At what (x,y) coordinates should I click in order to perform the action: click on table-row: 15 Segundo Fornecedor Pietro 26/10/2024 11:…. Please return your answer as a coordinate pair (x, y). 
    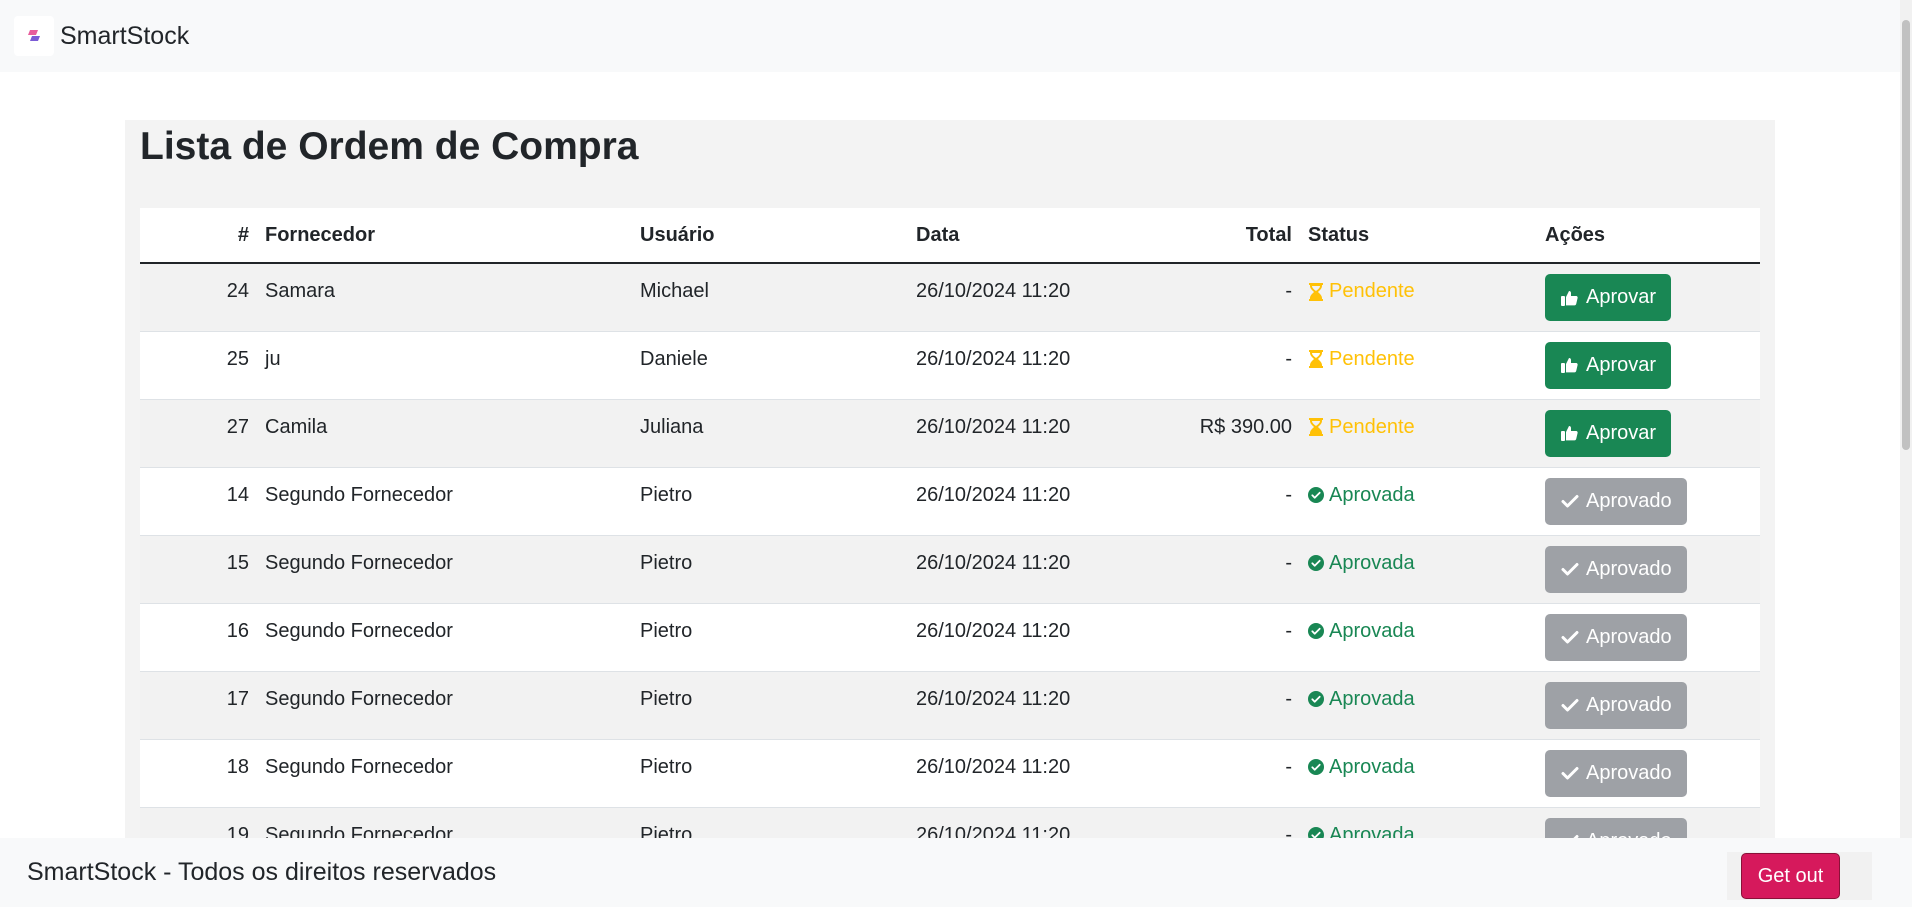
    Looking at the image, I should click on (950, 569).